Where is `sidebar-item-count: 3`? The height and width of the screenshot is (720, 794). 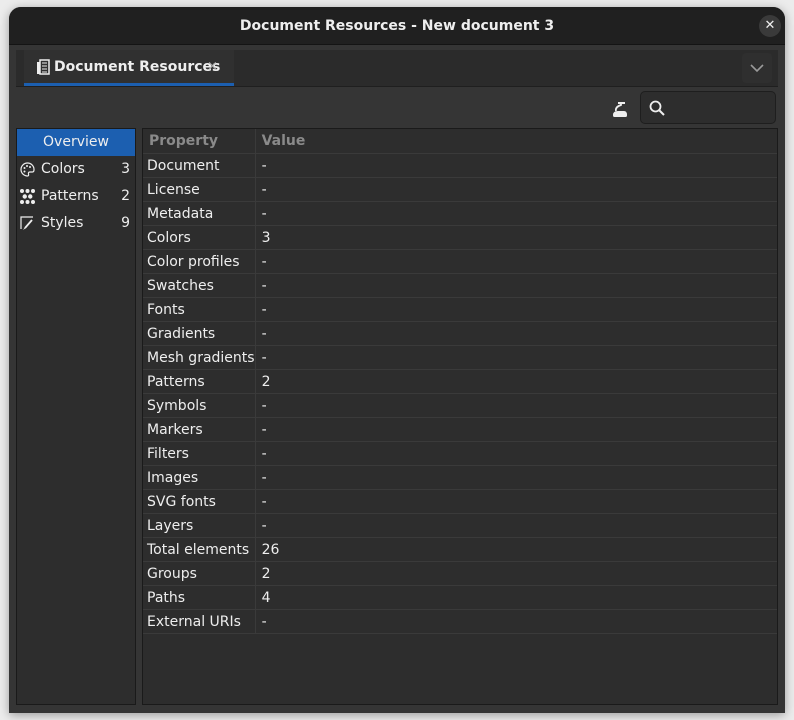
sidebar-item-count: 3 is located at coordinates (125, 169).